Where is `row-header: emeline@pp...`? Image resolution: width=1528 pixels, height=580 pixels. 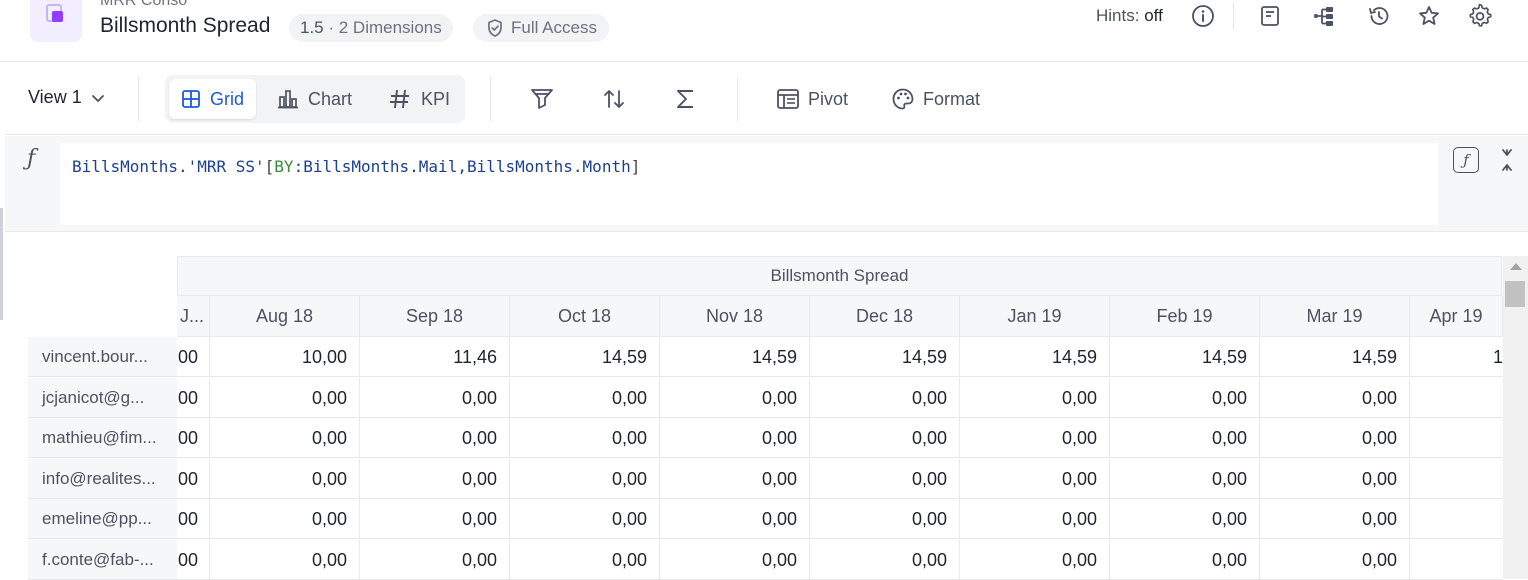
row-header: emeline@pp... is located at coordinates (102, 519).